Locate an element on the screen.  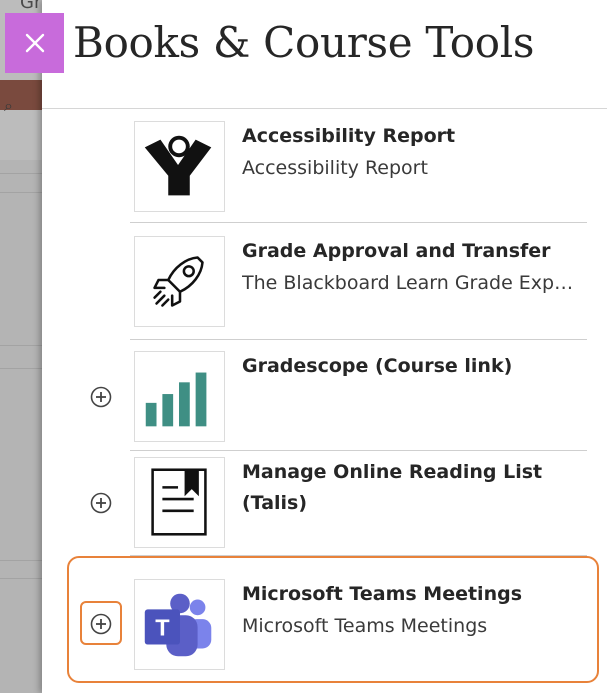
tool-description: Accessibility Report is located at coordinates (335, 168).